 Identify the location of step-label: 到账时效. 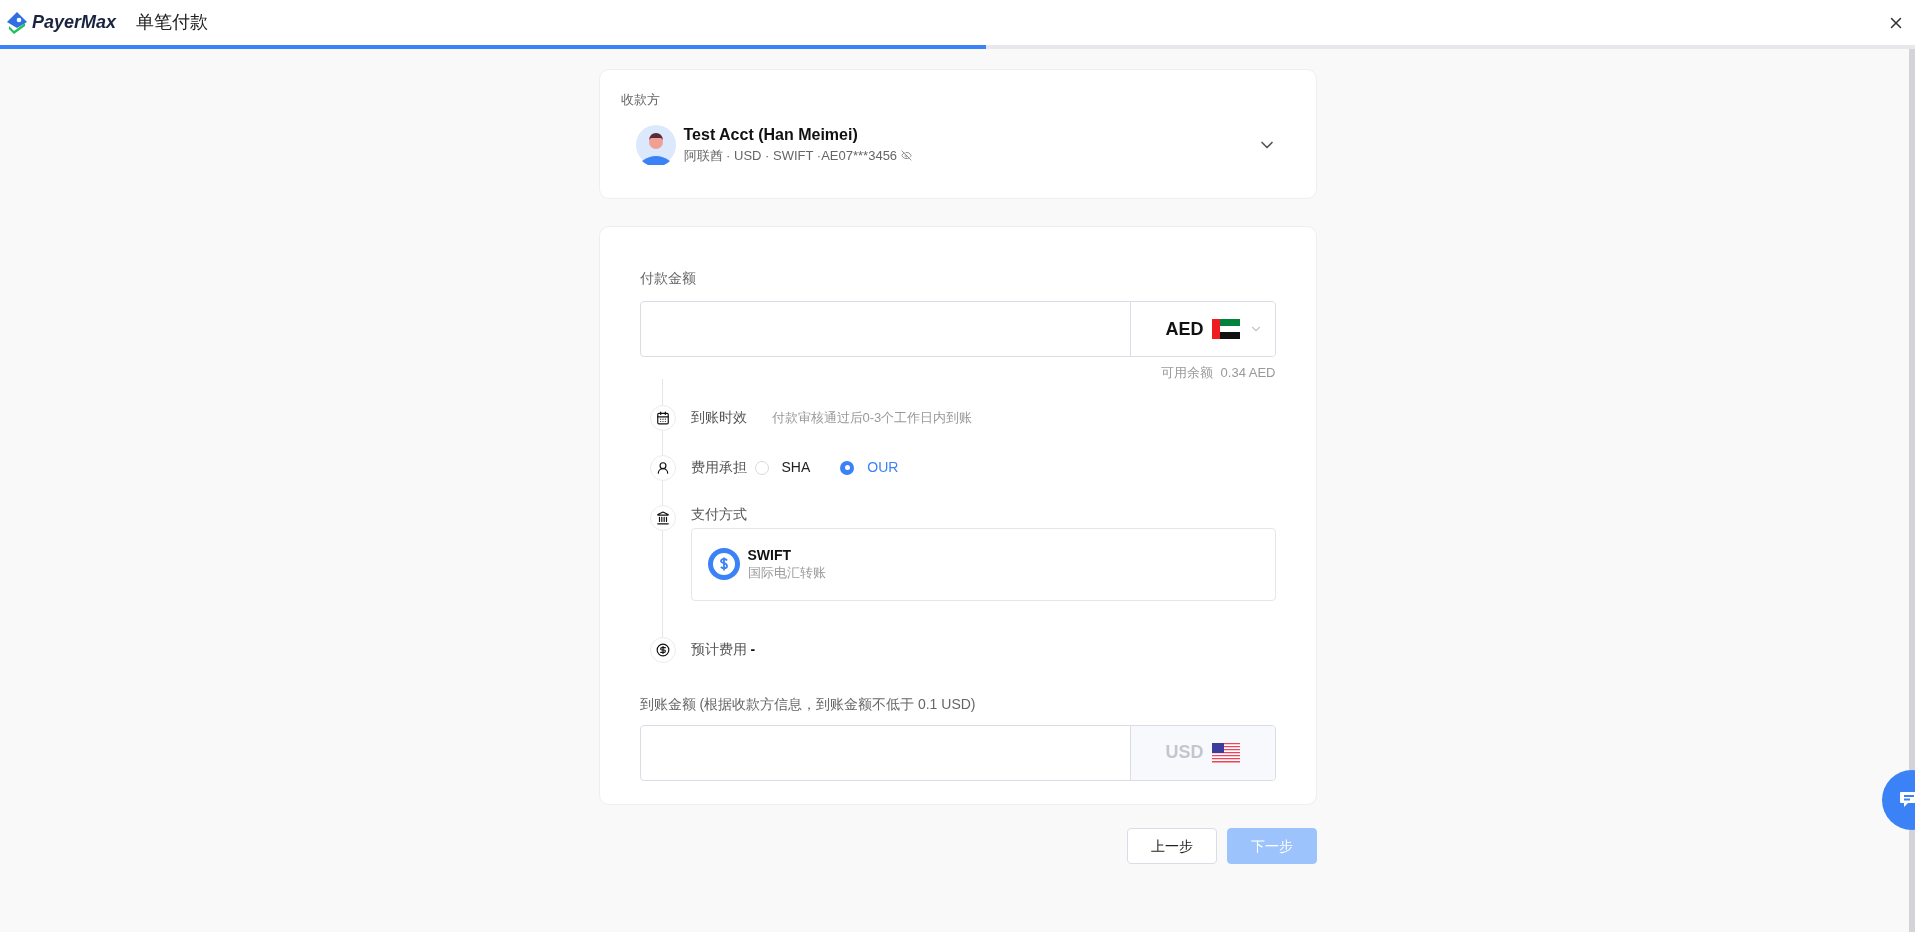
(718, 417).